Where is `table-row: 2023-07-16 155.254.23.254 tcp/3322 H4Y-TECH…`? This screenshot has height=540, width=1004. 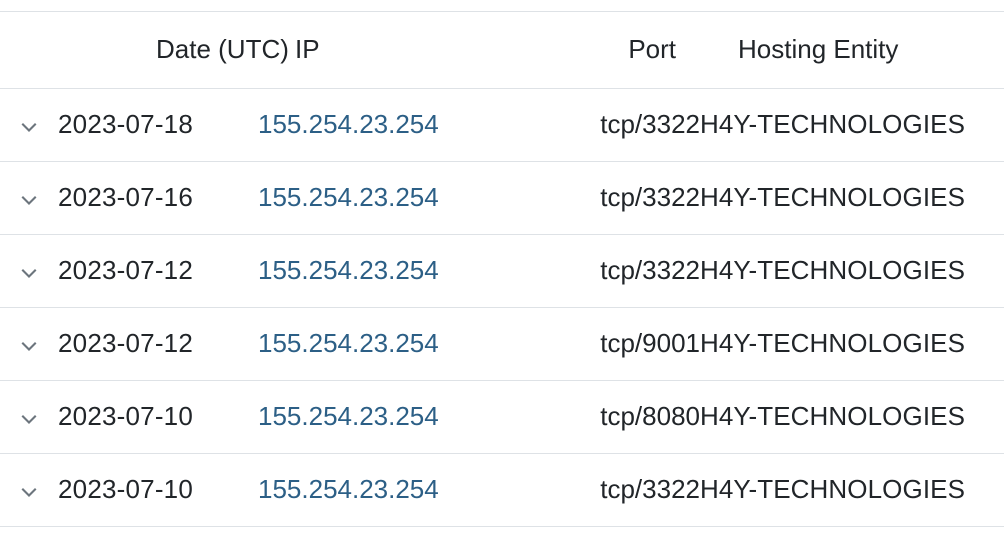 table-row: 2023-07-16 155.254.23.254 tcp/3322 H4Y-TECH… is located at coordinates (502, 198).